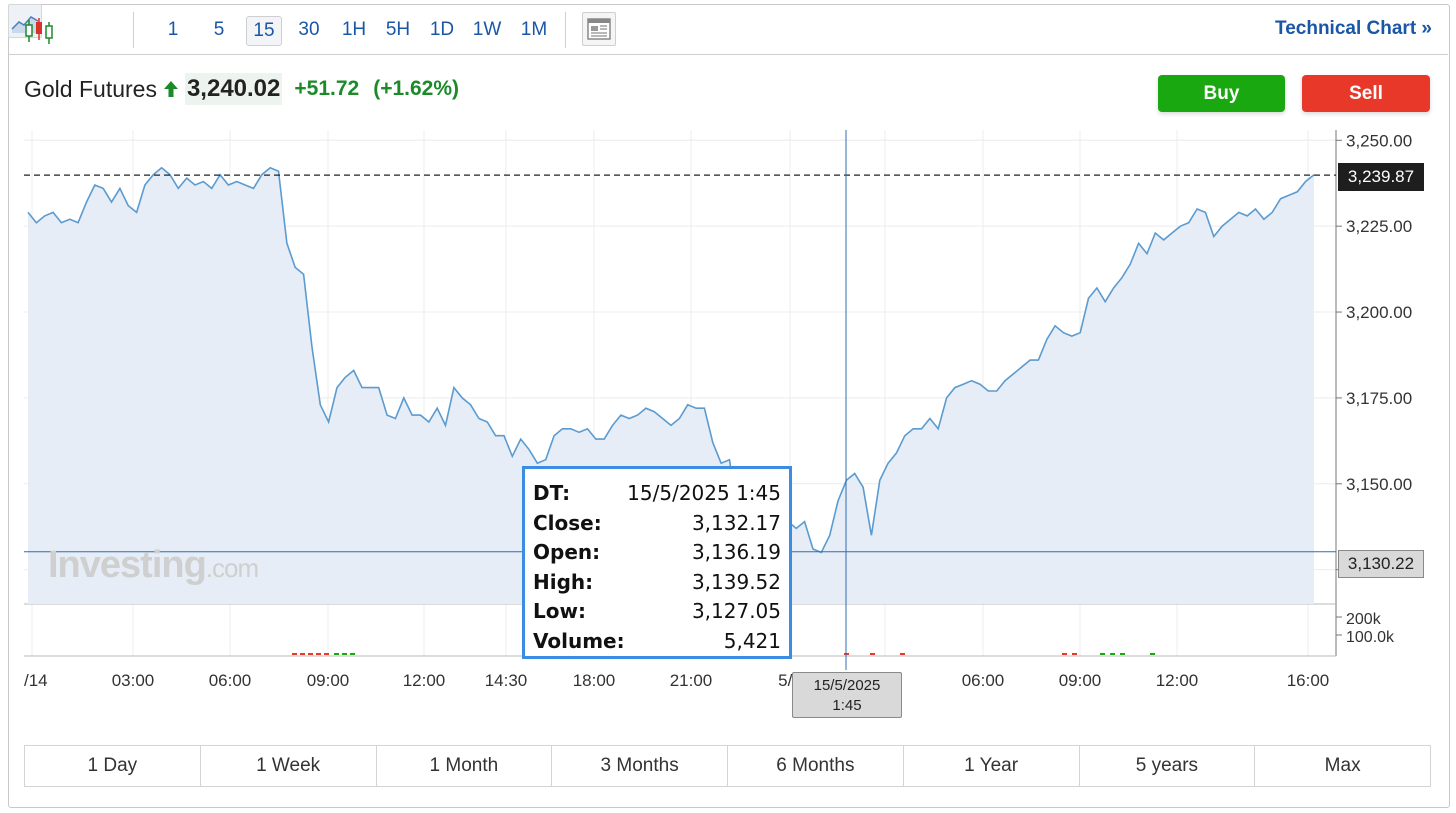 The width and height of the screenshot is (1456, 813). Describe the element at coordinates (752, 640) in the screenshot. I see `tooltip-value: 5,421` at that location.